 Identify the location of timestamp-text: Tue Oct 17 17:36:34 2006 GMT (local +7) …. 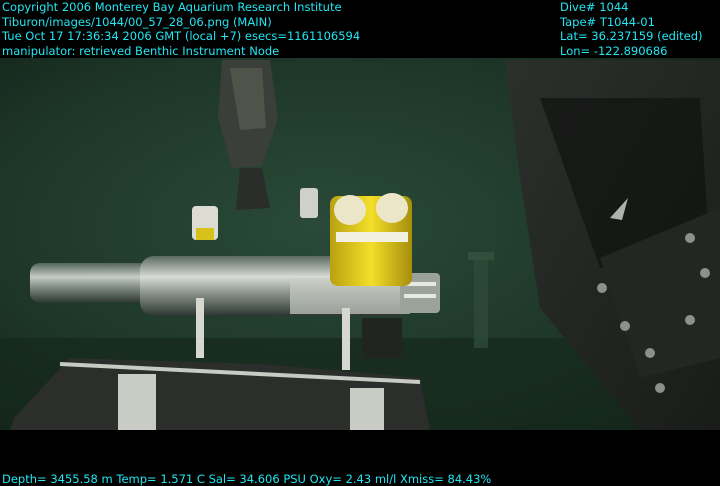
(181, 36).